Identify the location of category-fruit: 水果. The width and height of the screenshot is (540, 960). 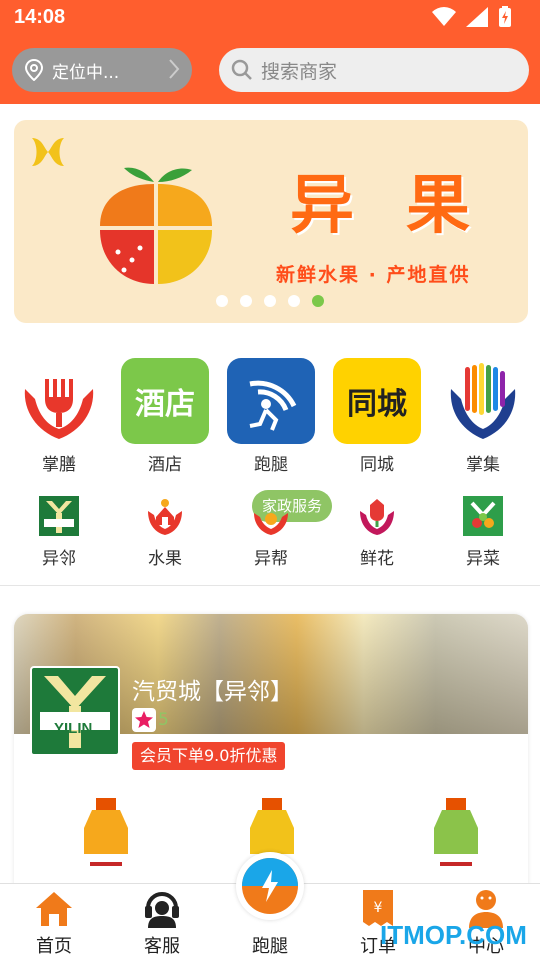
(165, 531).